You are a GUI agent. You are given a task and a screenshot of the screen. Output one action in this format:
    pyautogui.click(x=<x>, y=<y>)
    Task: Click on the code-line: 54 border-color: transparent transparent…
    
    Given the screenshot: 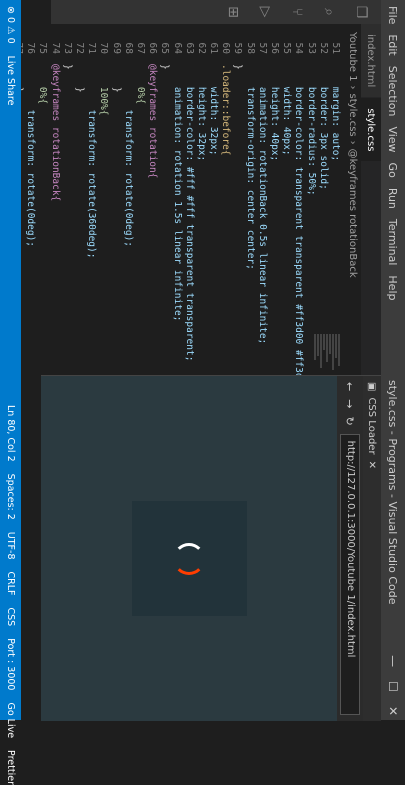 What is the action you would take?
    pyautogui.click(x=298, y=210)
    